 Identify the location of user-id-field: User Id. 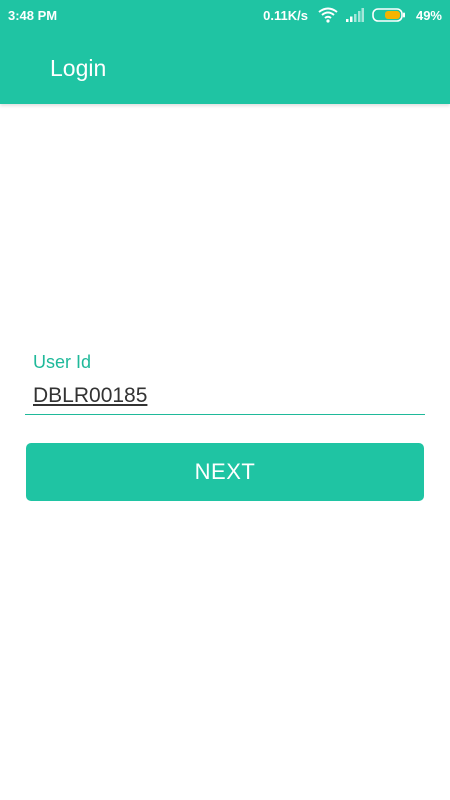
(225, 383).